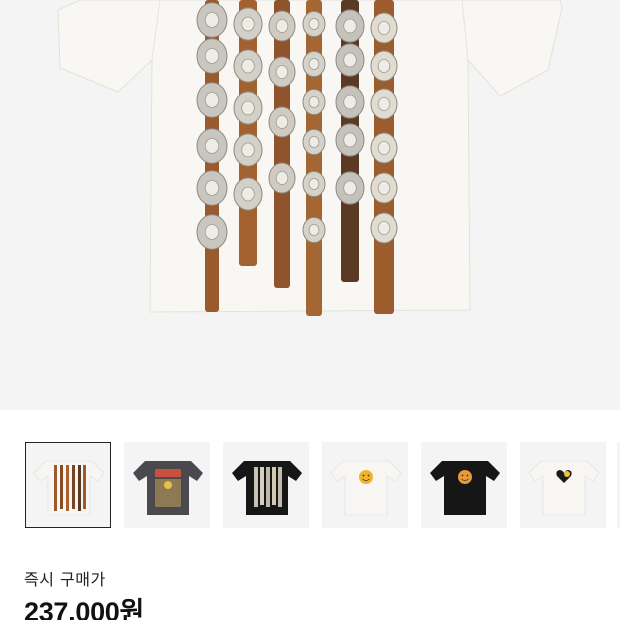 Image resolution: width=620 pixels, height=620 pixels. What do you see at coordinates (168, 488) in the screenshot?
I see `tshirt-charcoal-graphic-icon` at bounding box center [168, 488].